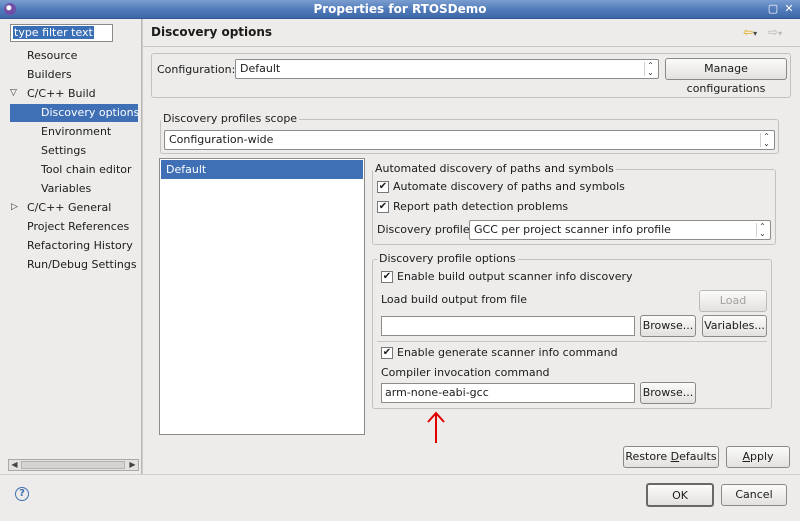 The width and height of the screenshot is (800, 521). Describe the element at coordinates (425, 229) in the screenshot. I see `discovery-profile-label: Discovery profile:` at that location.